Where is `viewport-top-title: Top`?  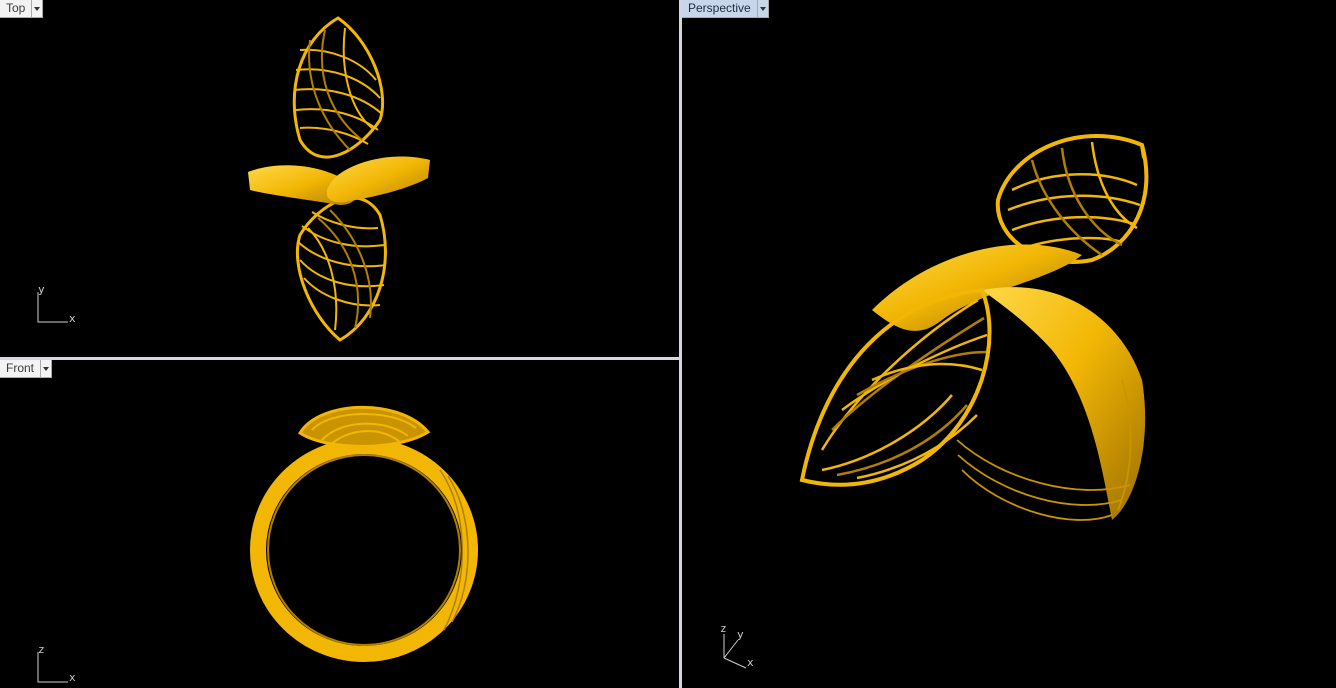 viewport-top-title: Top is located at coordinates (22, 9).